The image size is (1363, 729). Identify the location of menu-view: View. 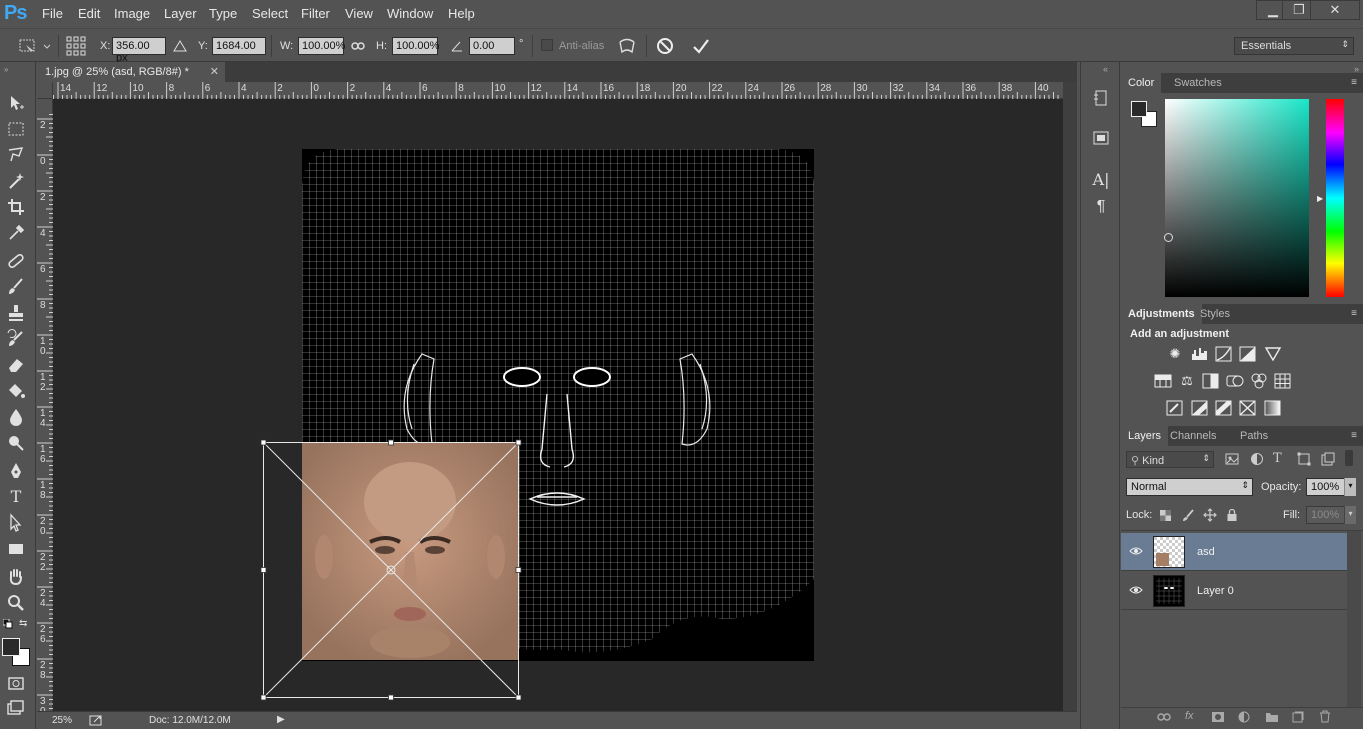
(359, 13).